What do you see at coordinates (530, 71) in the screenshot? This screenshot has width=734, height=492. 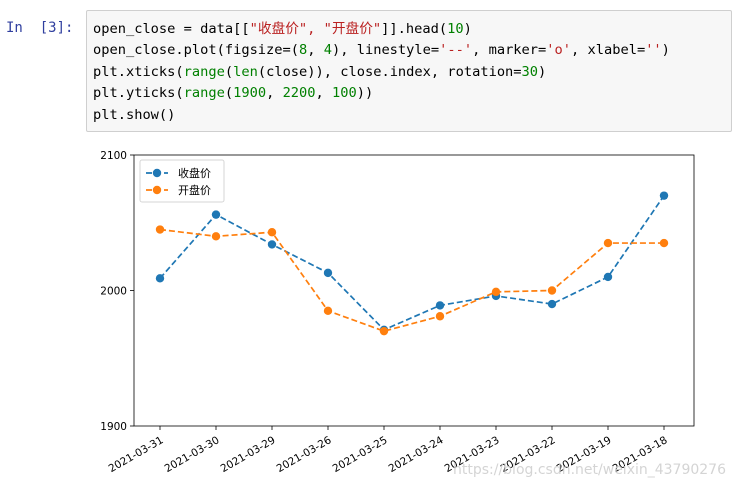 I see `code-token: 30` at bounding box center [530, 71].